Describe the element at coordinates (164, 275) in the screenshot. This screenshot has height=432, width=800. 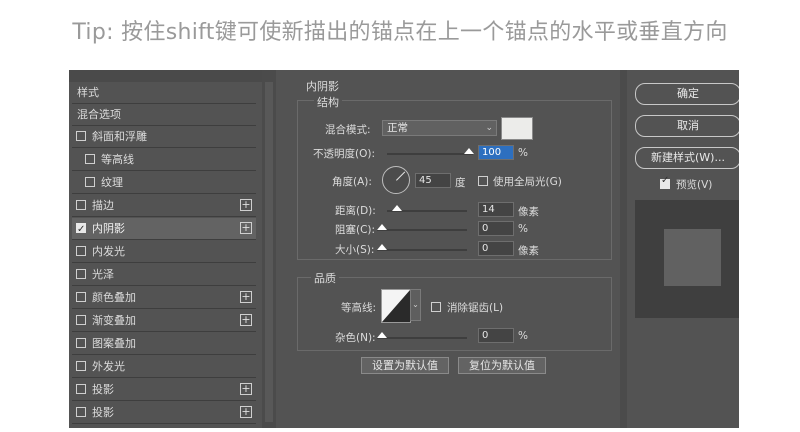
I see `style-list-item: 光泽` at that location.